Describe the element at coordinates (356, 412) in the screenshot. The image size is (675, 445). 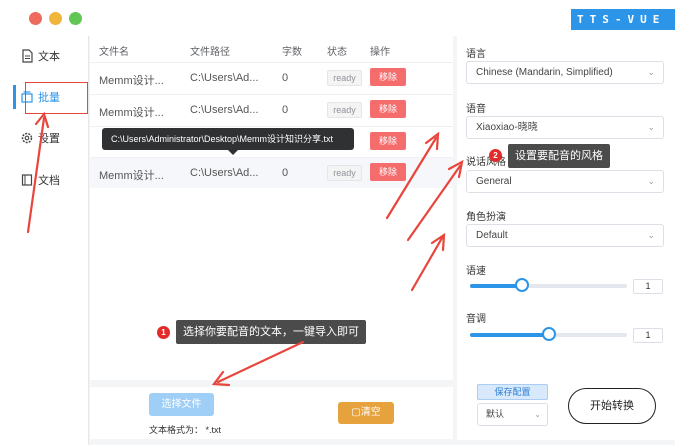
I see `trash-icon: ▢` at that location.